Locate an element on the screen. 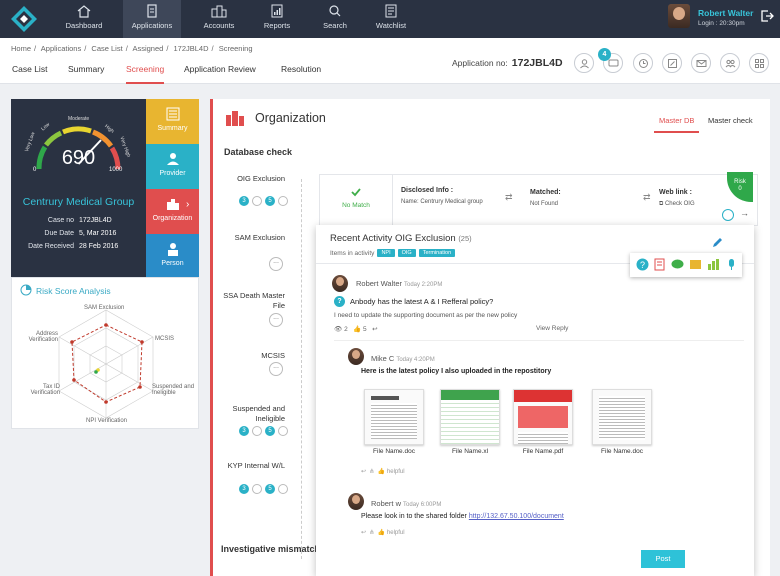 The image size is (780, 576). oig-dot-b is located at coordinates (283, 201).